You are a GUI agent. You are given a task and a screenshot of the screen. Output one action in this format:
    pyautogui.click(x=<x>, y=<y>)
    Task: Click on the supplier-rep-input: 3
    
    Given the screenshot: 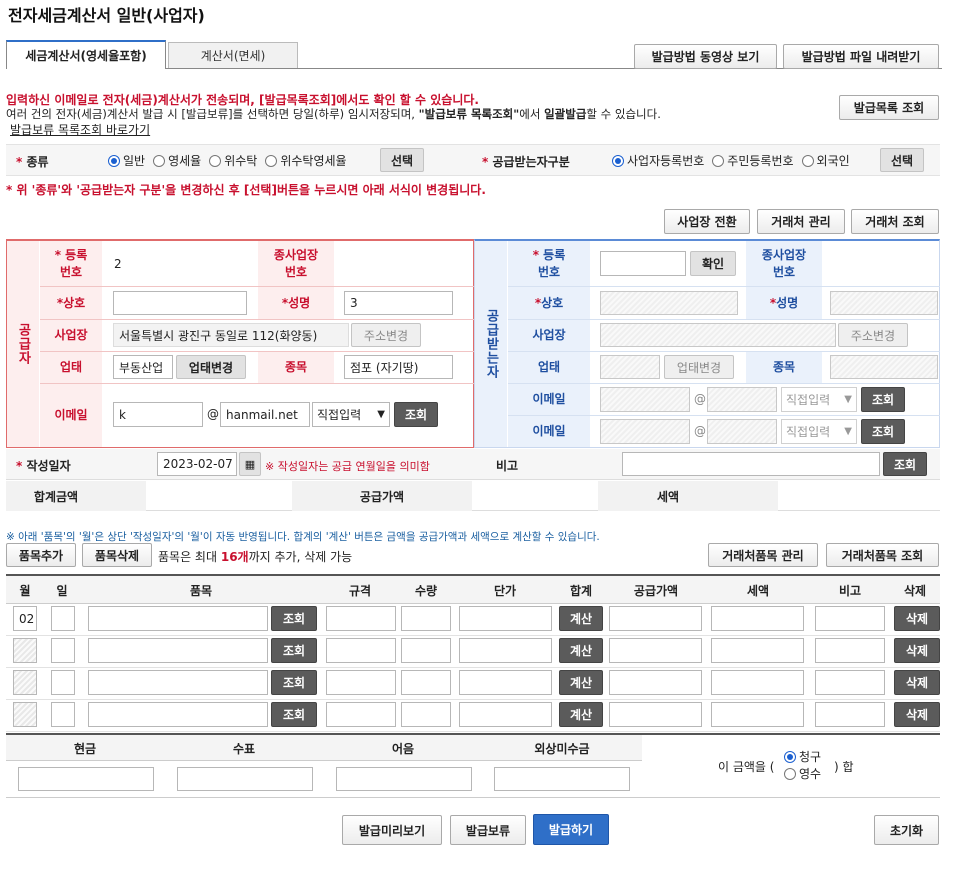 What is the action you would take?
    pyautogui.click(x=398, y=303)
    